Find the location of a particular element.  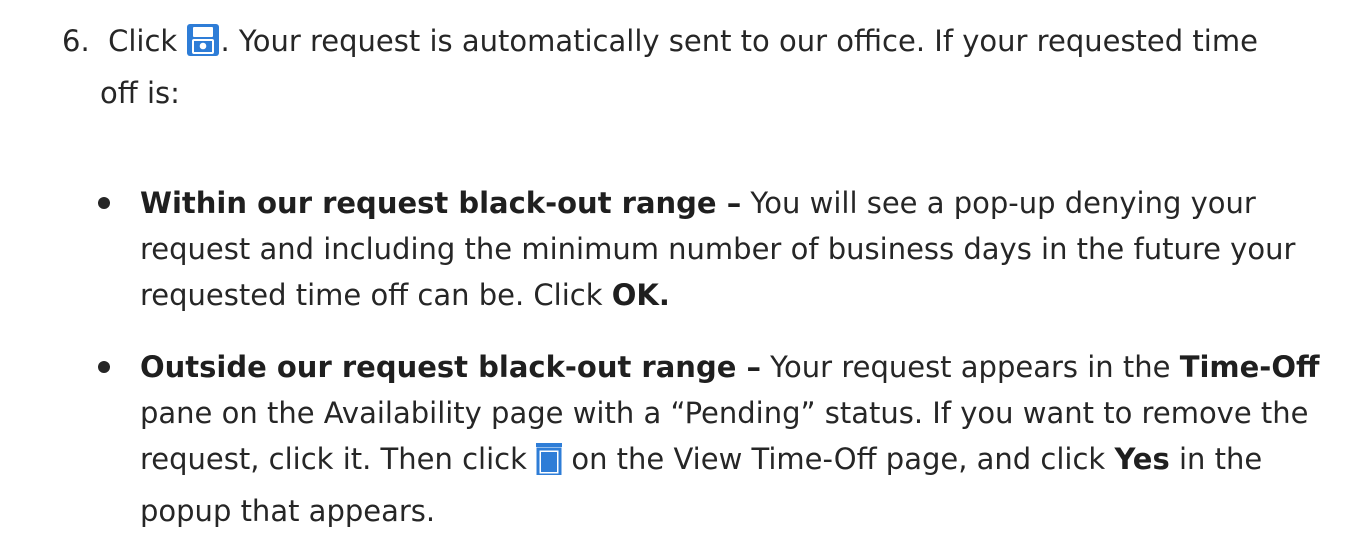

bullet-title: Within our request black-out range – is located at coordinates (441, 203).